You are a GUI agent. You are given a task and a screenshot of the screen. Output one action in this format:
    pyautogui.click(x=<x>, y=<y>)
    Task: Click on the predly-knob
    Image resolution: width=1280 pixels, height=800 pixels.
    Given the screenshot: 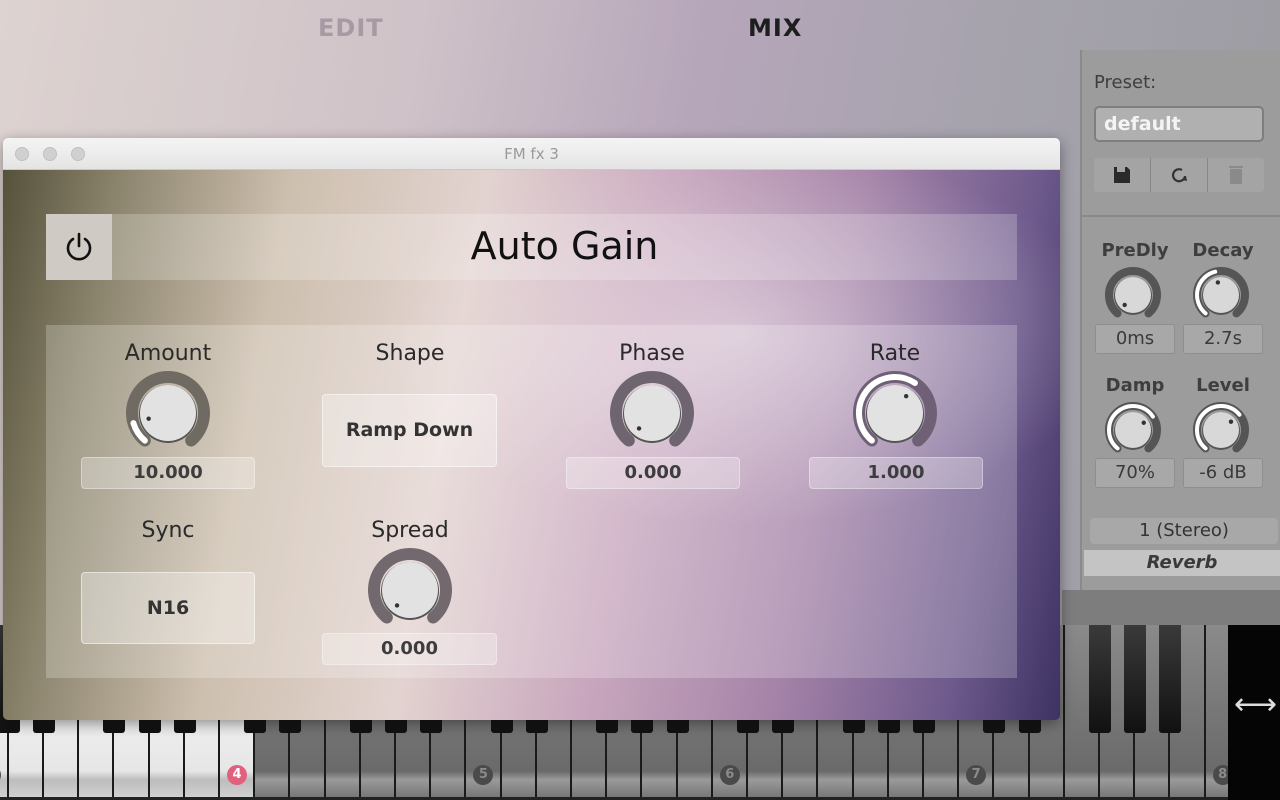 What is the action you would take?
    pyautogui.click(x=1133, y=295)
    